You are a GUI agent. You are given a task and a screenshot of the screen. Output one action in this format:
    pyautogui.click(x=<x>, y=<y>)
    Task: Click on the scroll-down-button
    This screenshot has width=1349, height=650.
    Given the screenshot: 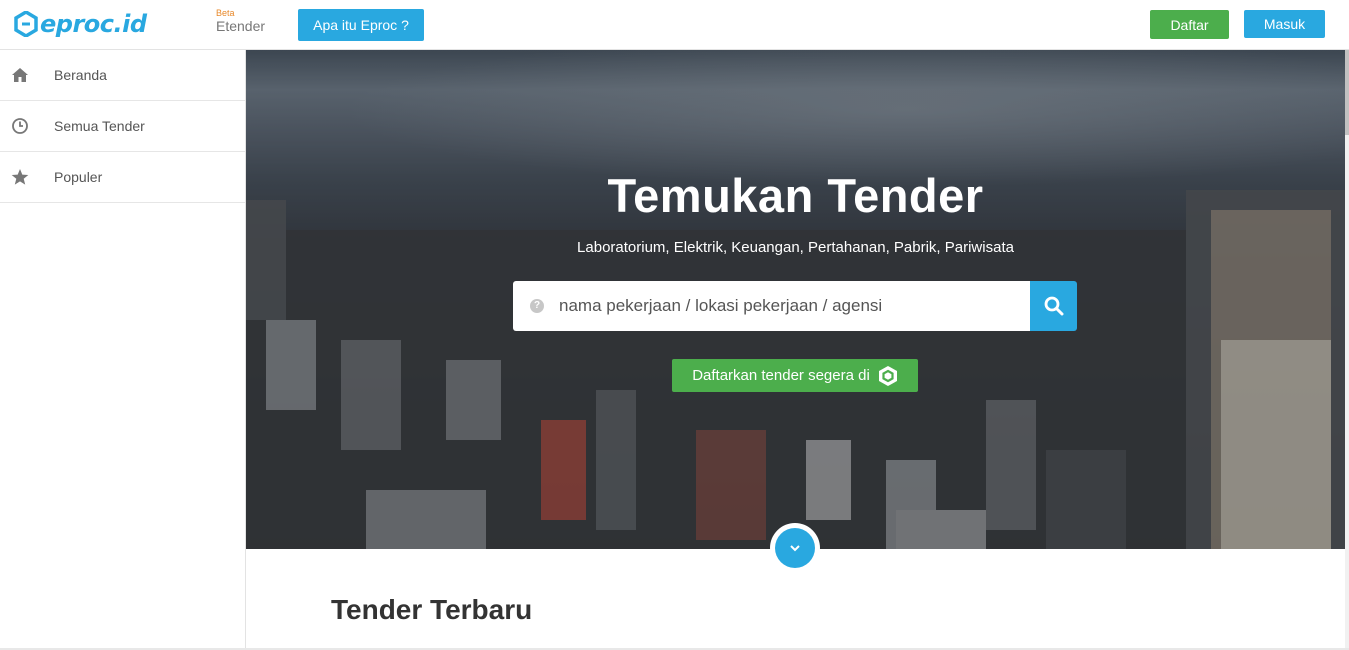 What is the action you would take?
    pyautogui.click(x=795, y=548)
    